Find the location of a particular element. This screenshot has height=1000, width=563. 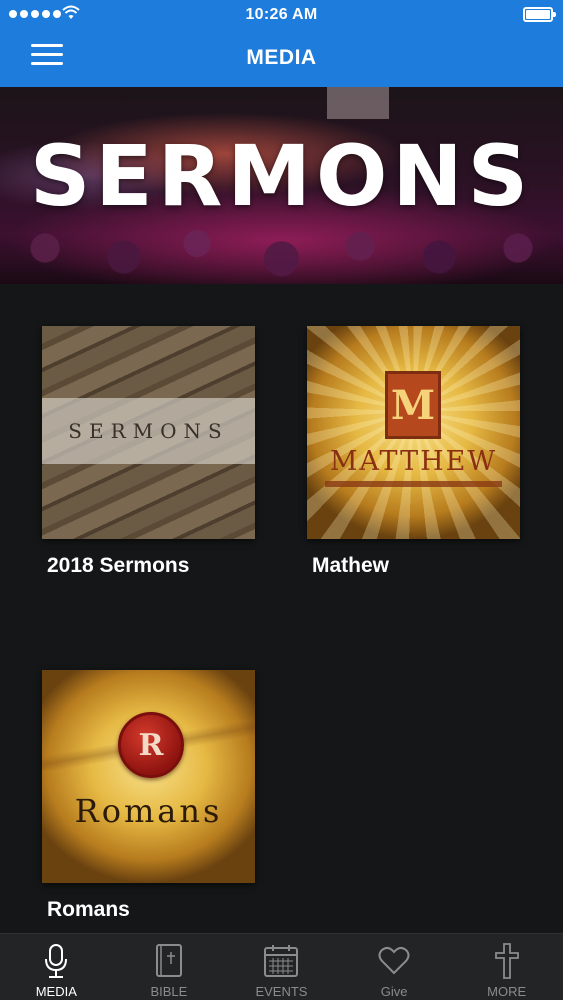

banner-title: SERMONS is located at coordinates (281, 176).